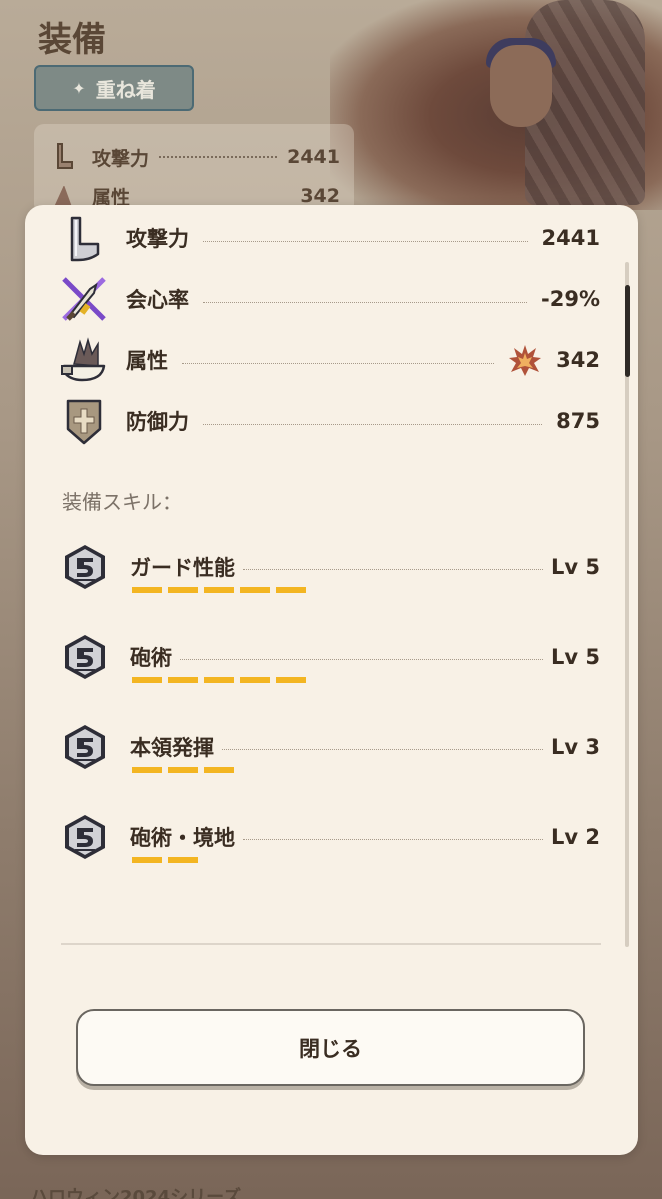 The height and width of the screenshot is (1199, 662). What do you see at coordinates (195, 157) in the screenshot?
I see `background-stat-attack: 攻撃力 2441` at bounding box center [195, 157].